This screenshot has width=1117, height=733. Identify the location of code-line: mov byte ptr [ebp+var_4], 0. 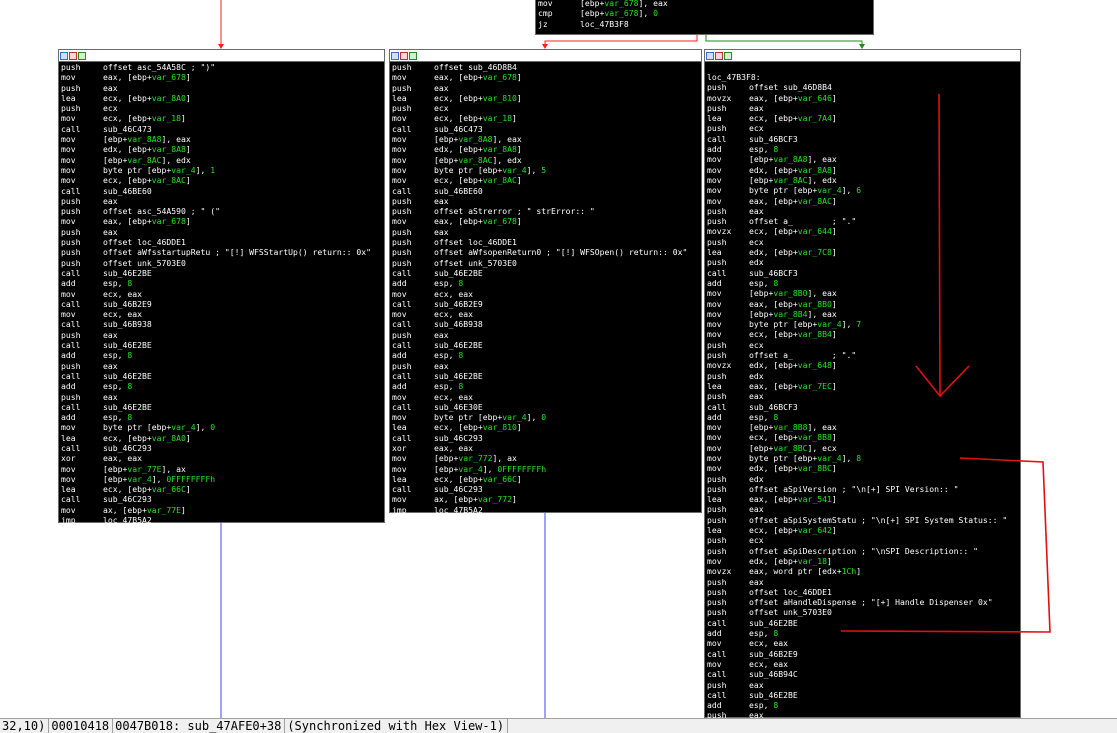
(545, 417).